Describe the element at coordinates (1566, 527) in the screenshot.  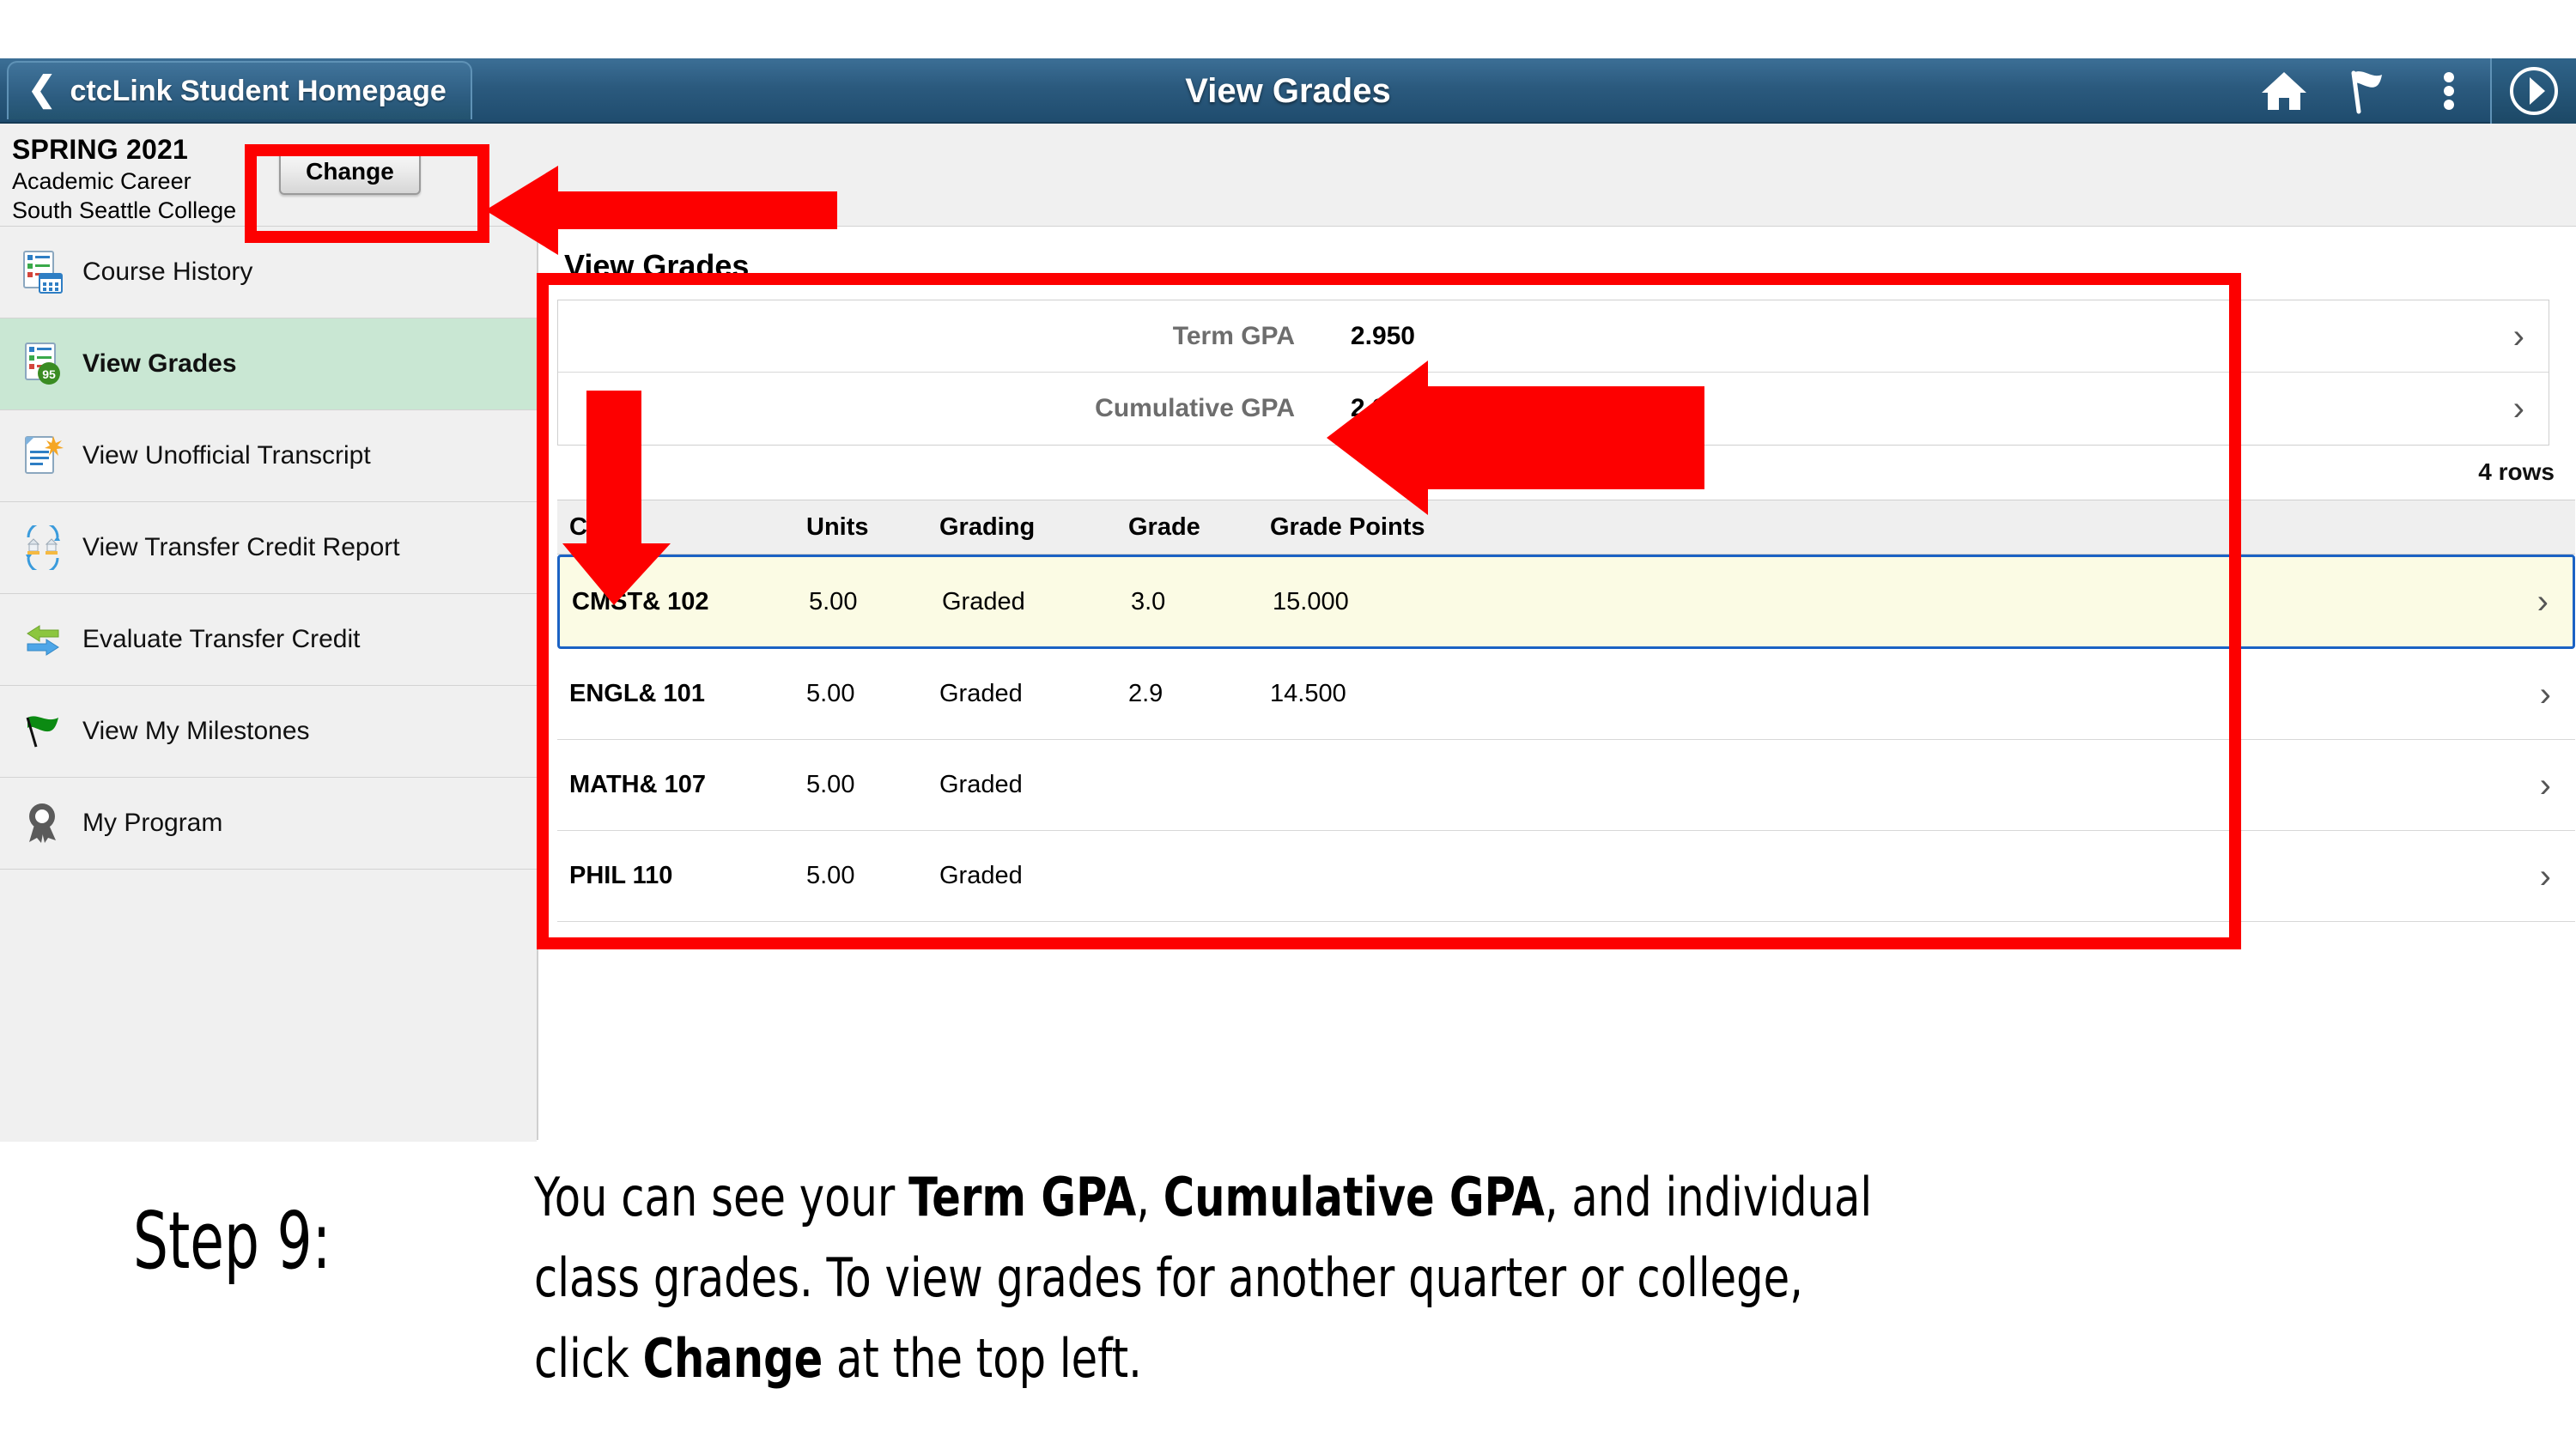
I see `table-header-row: Class Units Grading Grade Grade Points` at that location.